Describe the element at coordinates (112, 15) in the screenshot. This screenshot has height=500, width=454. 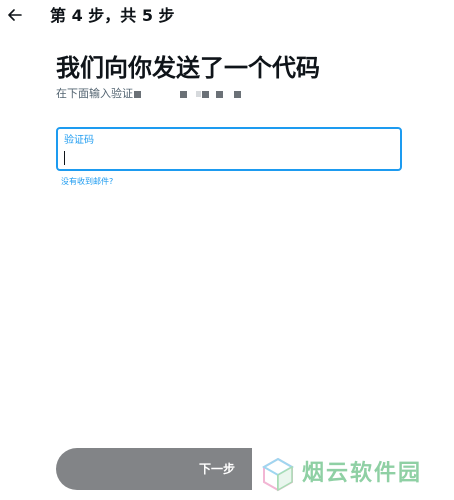
I see `step-indicator: 第 4 步，共 5 步` at that location.